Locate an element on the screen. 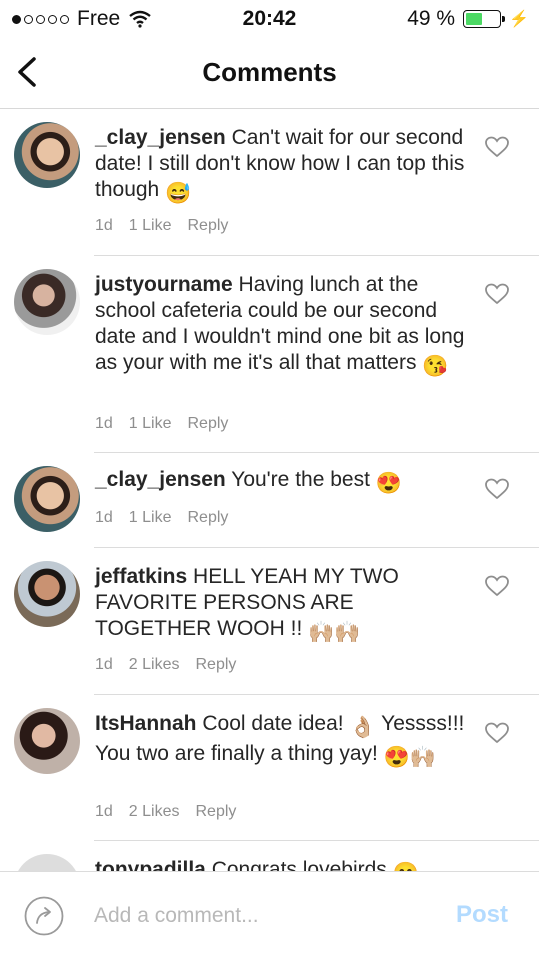 This screenshot has width=539, height=961. comment-item: tonypadilla Congrats lovebirds 😊 is located at coordinates (269, 856).